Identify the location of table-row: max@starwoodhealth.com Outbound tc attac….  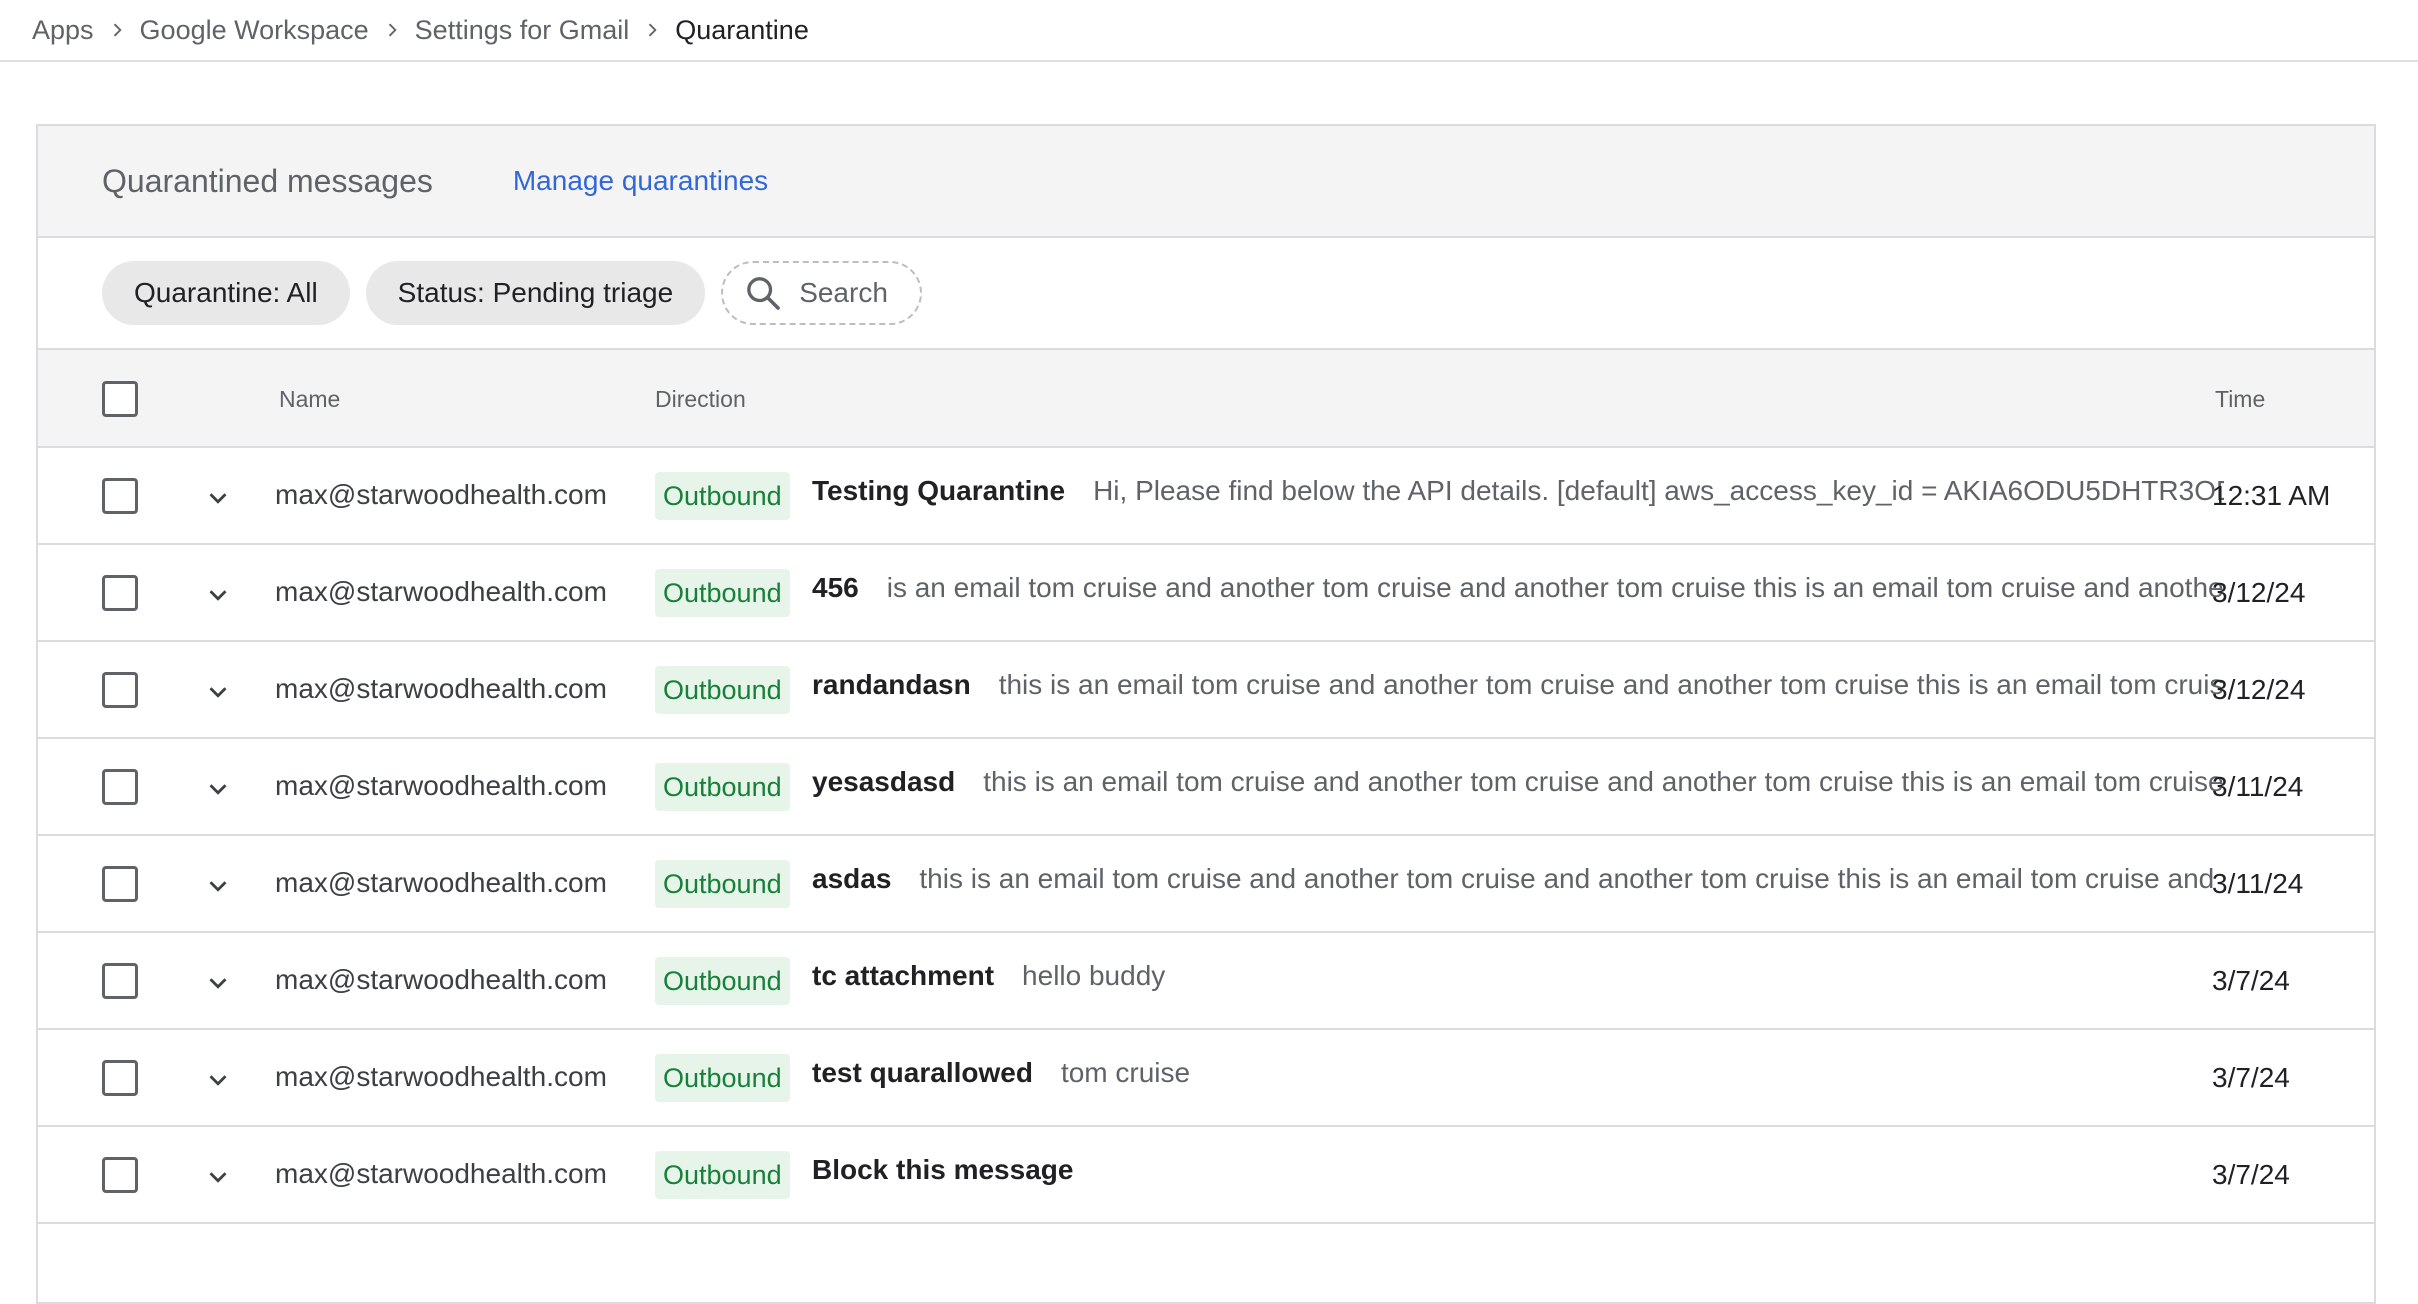
(1206, 981).